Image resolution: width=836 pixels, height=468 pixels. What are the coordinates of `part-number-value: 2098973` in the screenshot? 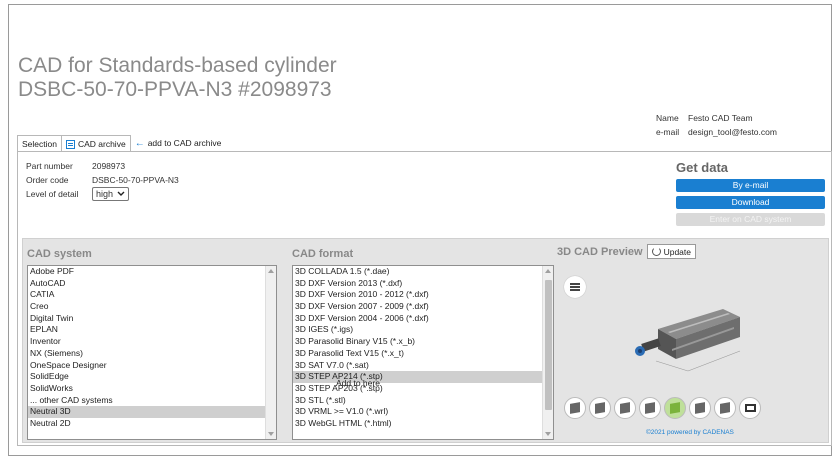 It's located at (109, 166).